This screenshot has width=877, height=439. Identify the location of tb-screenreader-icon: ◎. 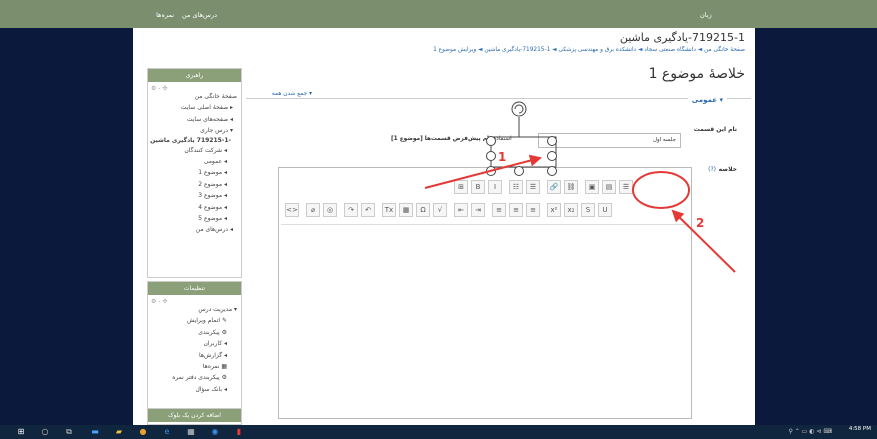
(330, 210).